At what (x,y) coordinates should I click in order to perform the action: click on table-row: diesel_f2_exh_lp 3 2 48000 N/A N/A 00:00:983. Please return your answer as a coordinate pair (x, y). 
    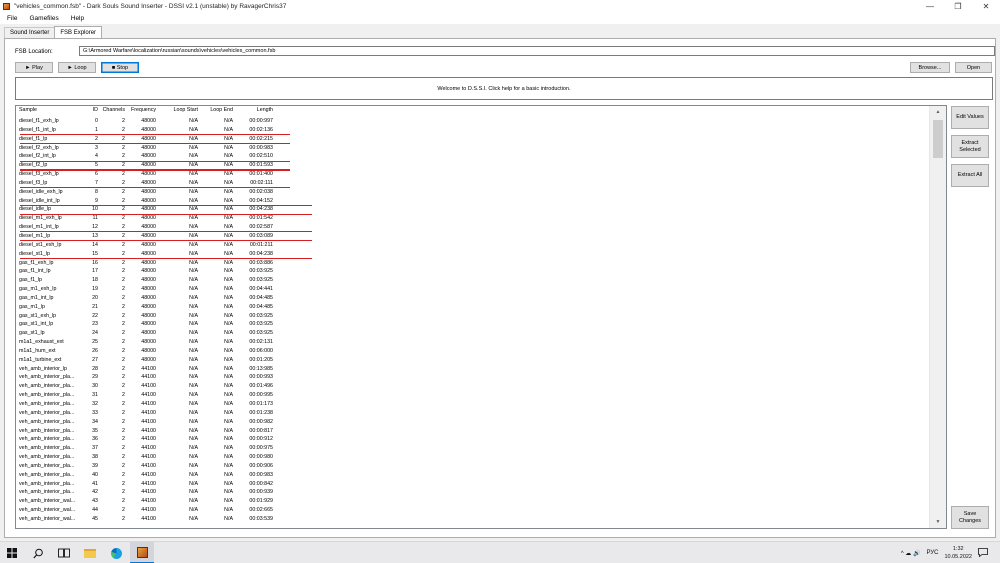
    Looking at the image, I should click on (473, 148).